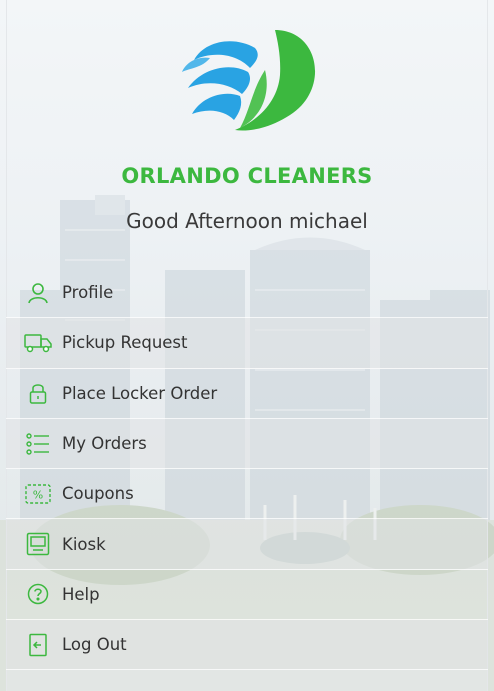 The height and width of the screenshot is (691, 494). I want to click on menu-item-label: Kiosk, so click(84, 544).